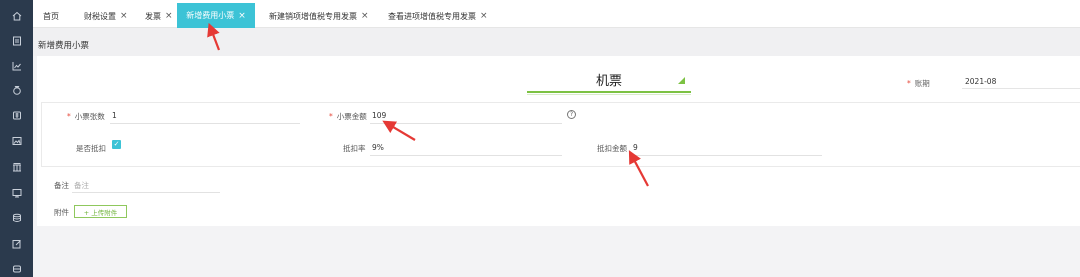 This screenshot has width=1080, height=277. What do you see at coordinates (351, 116) in the screenshot?
I see `receipt-amount-label-text: 小票金额` at bounding box center [351, 116].